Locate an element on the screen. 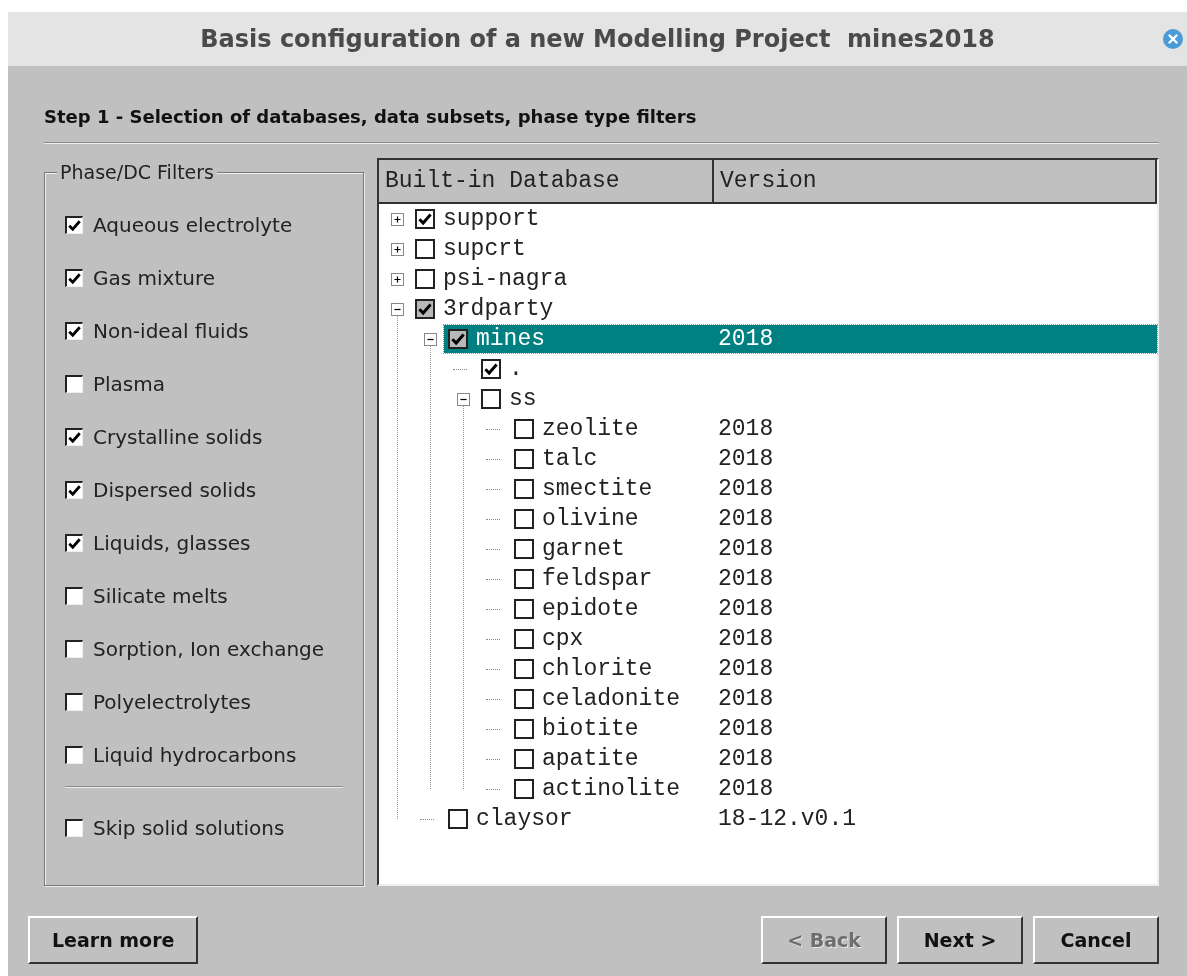 The height and width of the screenshot is (976, 1187). tree-item: supcrt is located at coordinates (784, 249).